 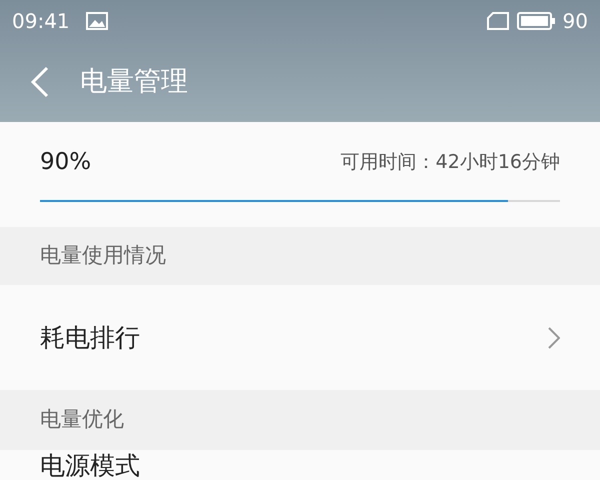 I want to click on section-header: 电量优化, so click(x=82, y=420).